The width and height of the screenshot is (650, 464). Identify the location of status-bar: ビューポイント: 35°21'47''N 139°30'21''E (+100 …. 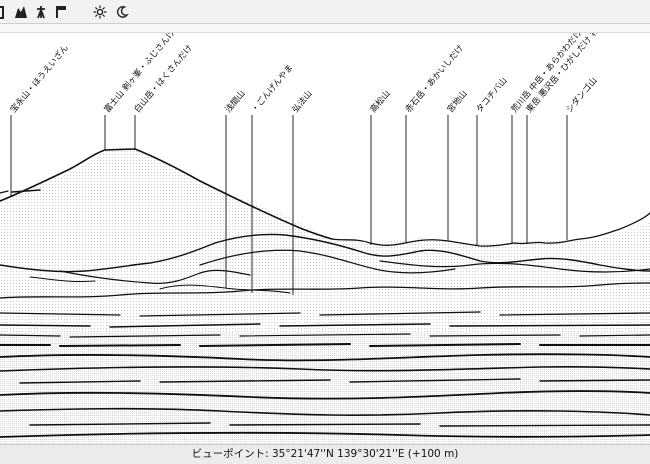
(325, 454).